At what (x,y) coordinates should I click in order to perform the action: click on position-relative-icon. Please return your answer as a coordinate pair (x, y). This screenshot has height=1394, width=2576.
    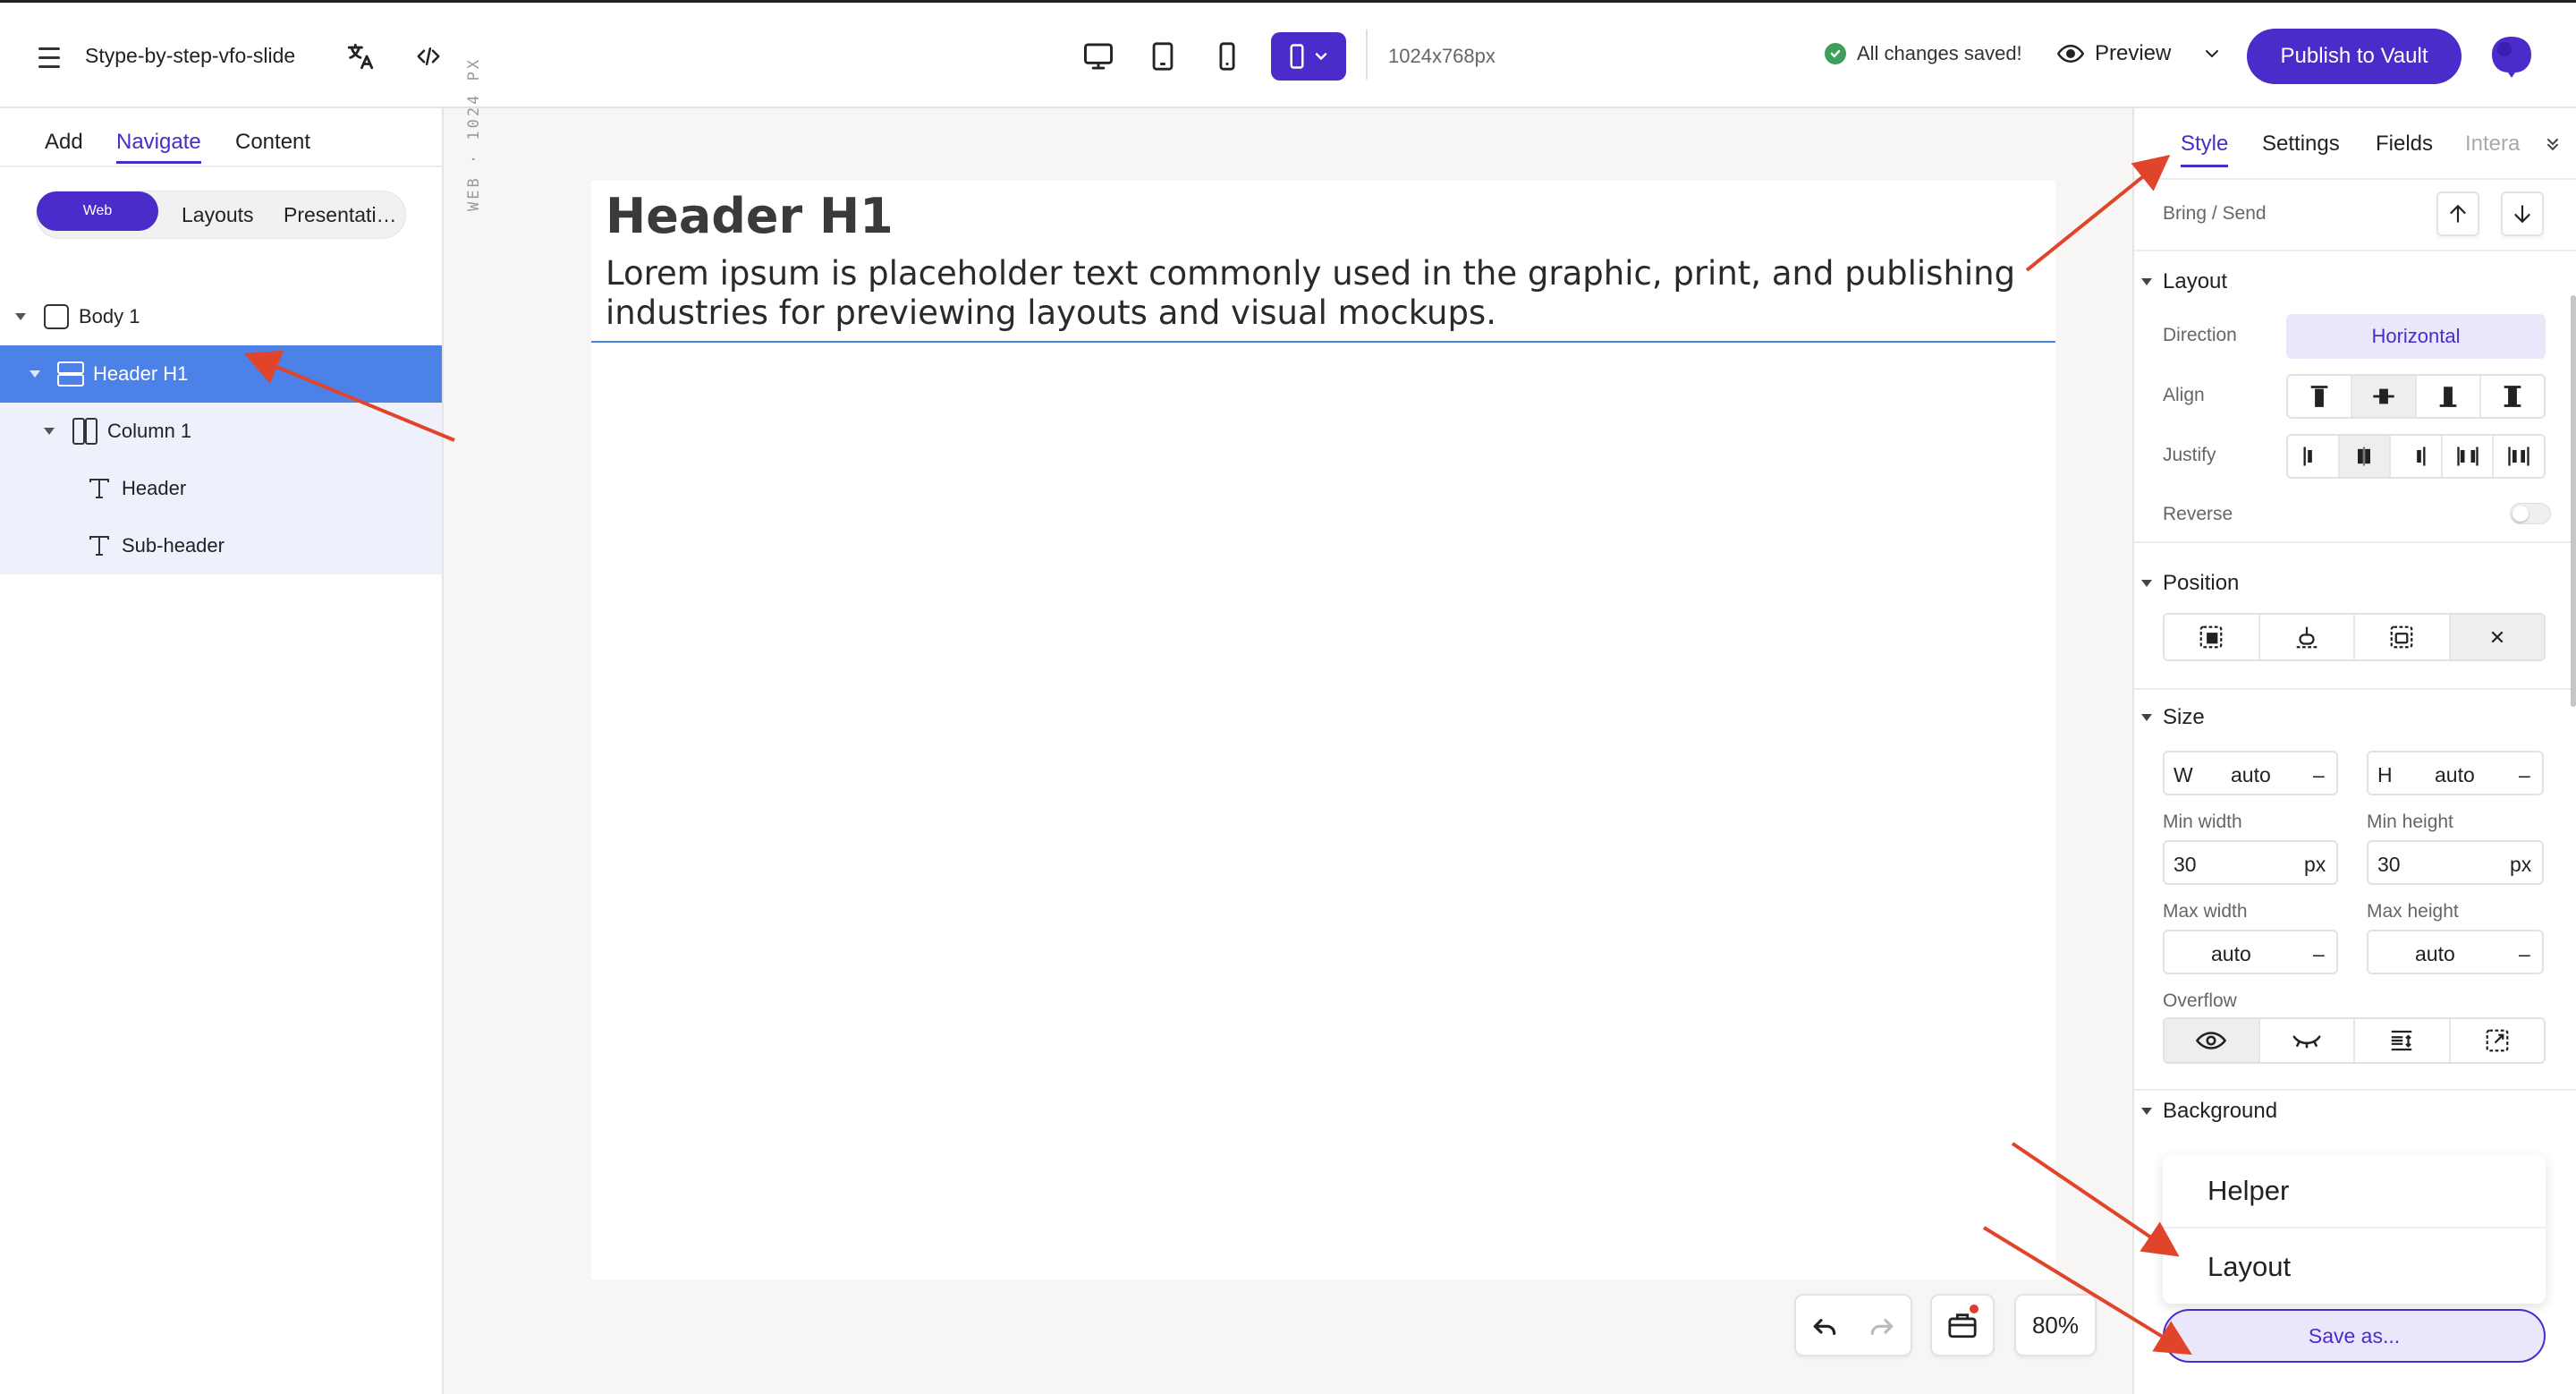
    Looking at the image, I should click on (2307, 637).